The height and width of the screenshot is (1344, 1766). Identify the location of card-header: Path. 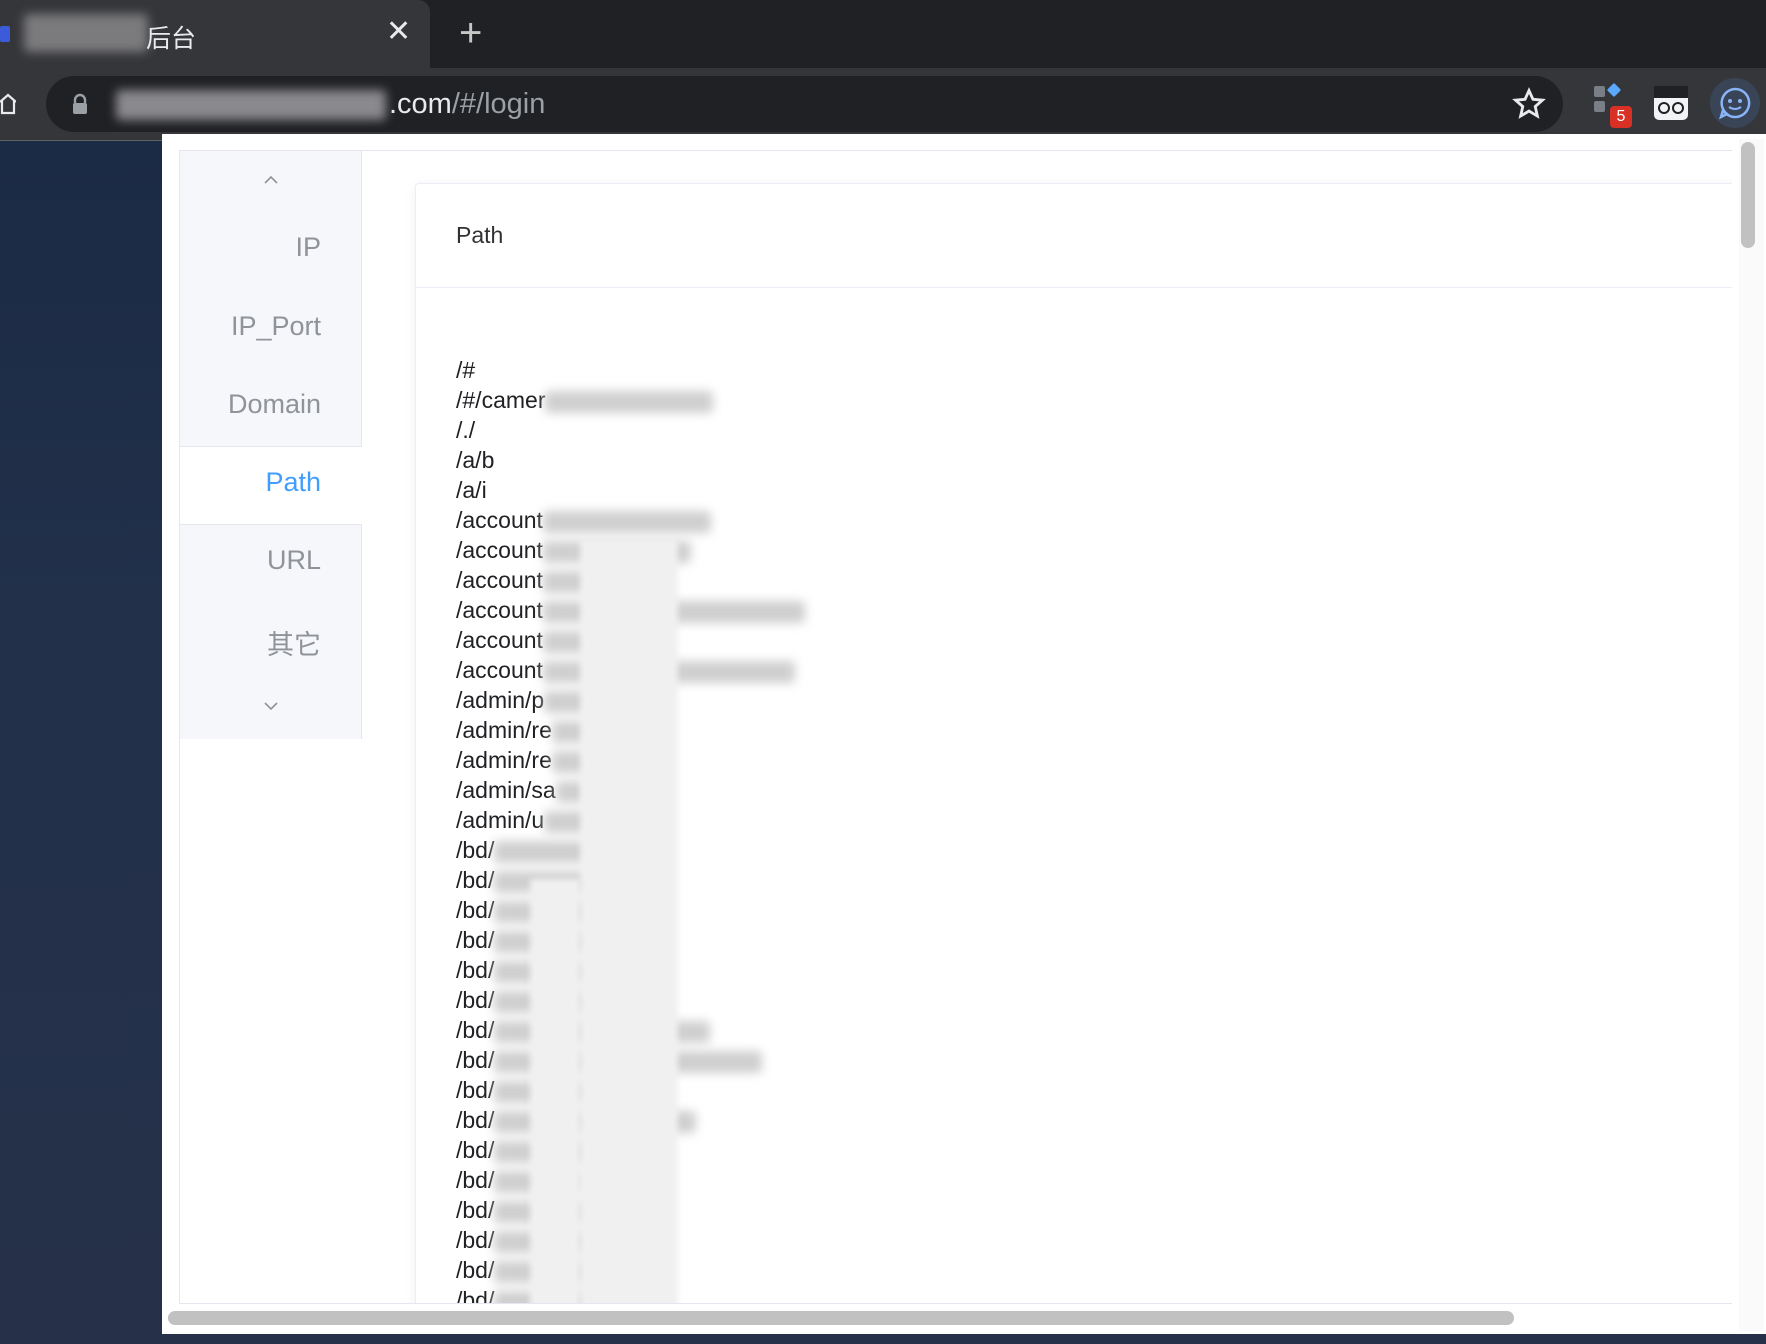
(1074, 236).